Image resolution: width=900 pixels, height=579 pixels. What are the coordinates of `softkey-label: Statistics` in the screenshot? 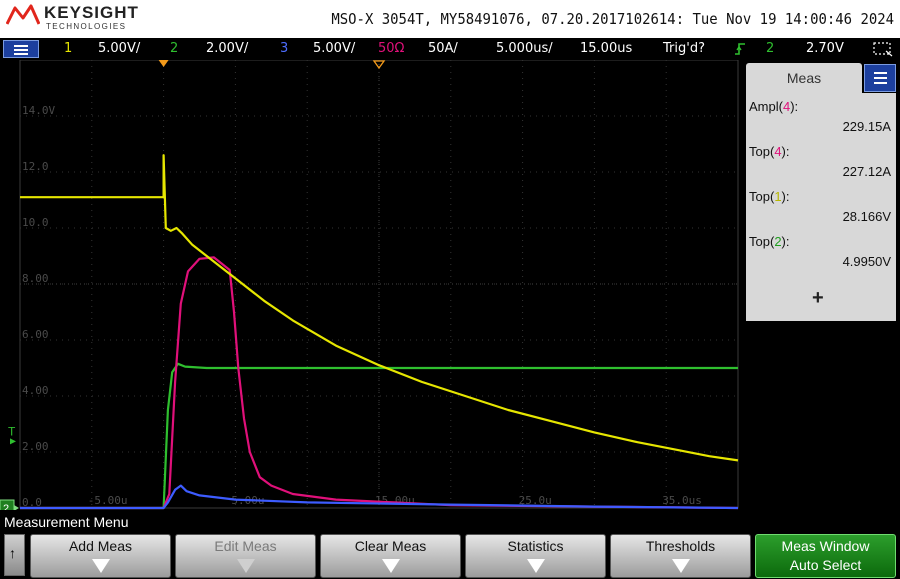 It's located at (535, 546).